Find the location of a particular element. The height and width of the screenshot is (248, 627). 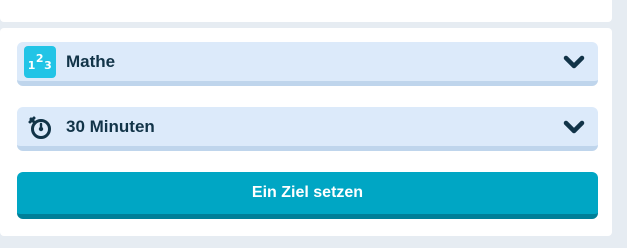

stopwatch-icon is located at coordinates (39, 127).